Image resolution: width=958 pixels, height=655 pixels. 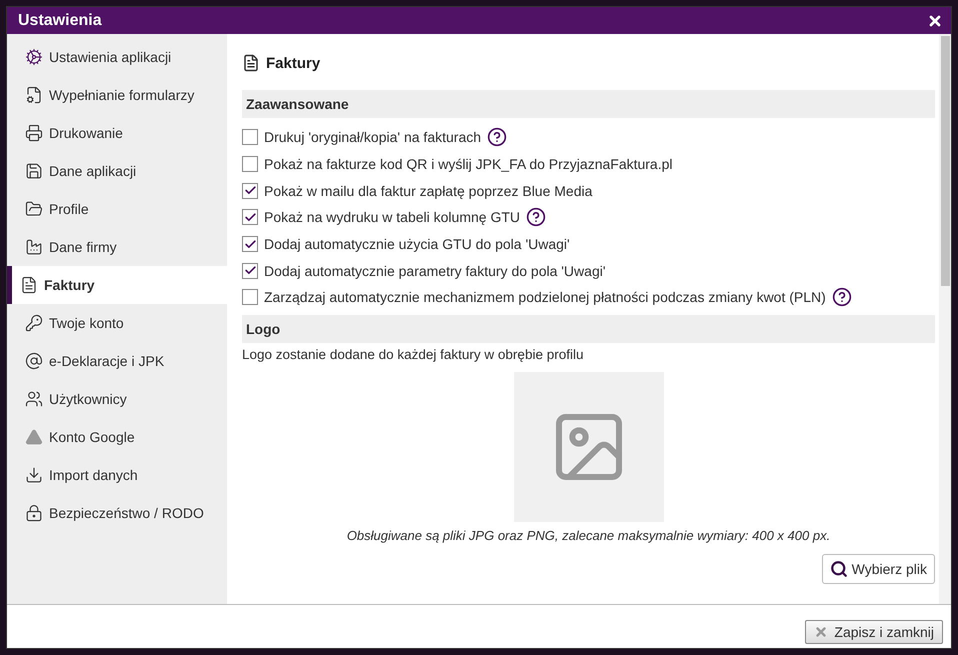 What do you see at coordinates (34, 399) in the screenshot?
I see `users-icon` at bounding box center [34, 399].